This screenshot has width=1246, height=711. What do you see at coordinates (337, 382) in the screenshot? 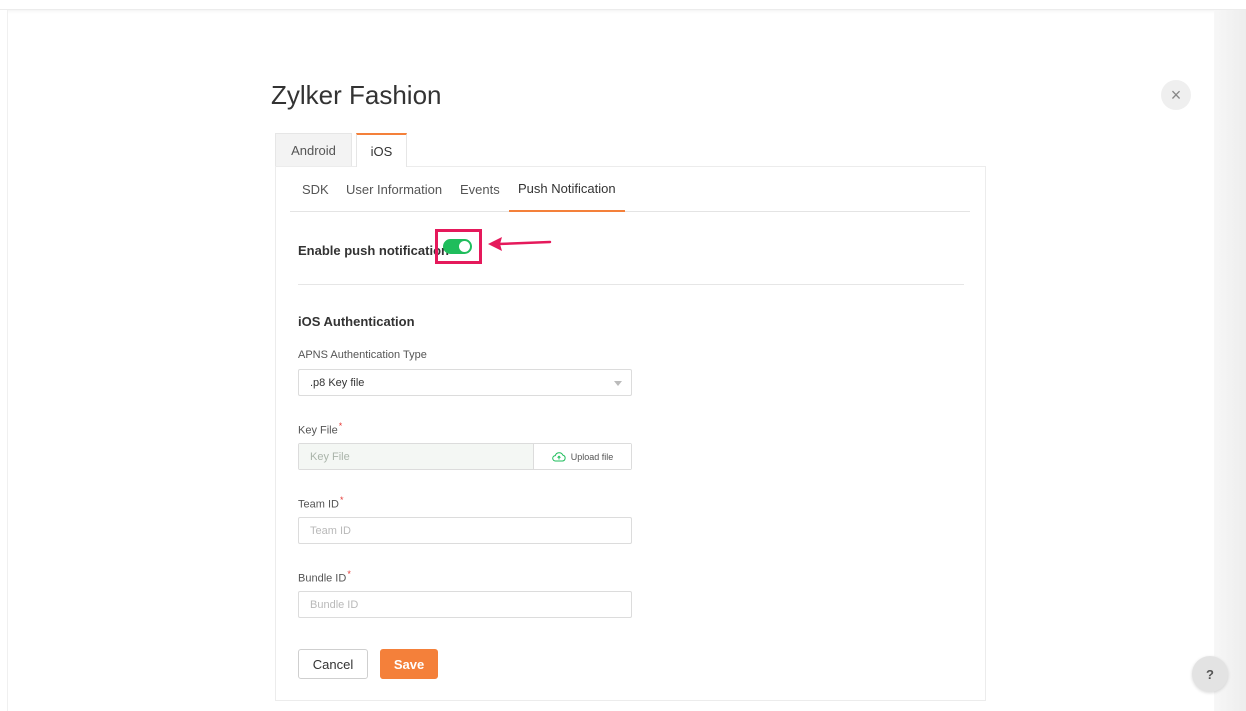
I see `apns-type-value: .p8 Key file` at bounding box center [337, 382].